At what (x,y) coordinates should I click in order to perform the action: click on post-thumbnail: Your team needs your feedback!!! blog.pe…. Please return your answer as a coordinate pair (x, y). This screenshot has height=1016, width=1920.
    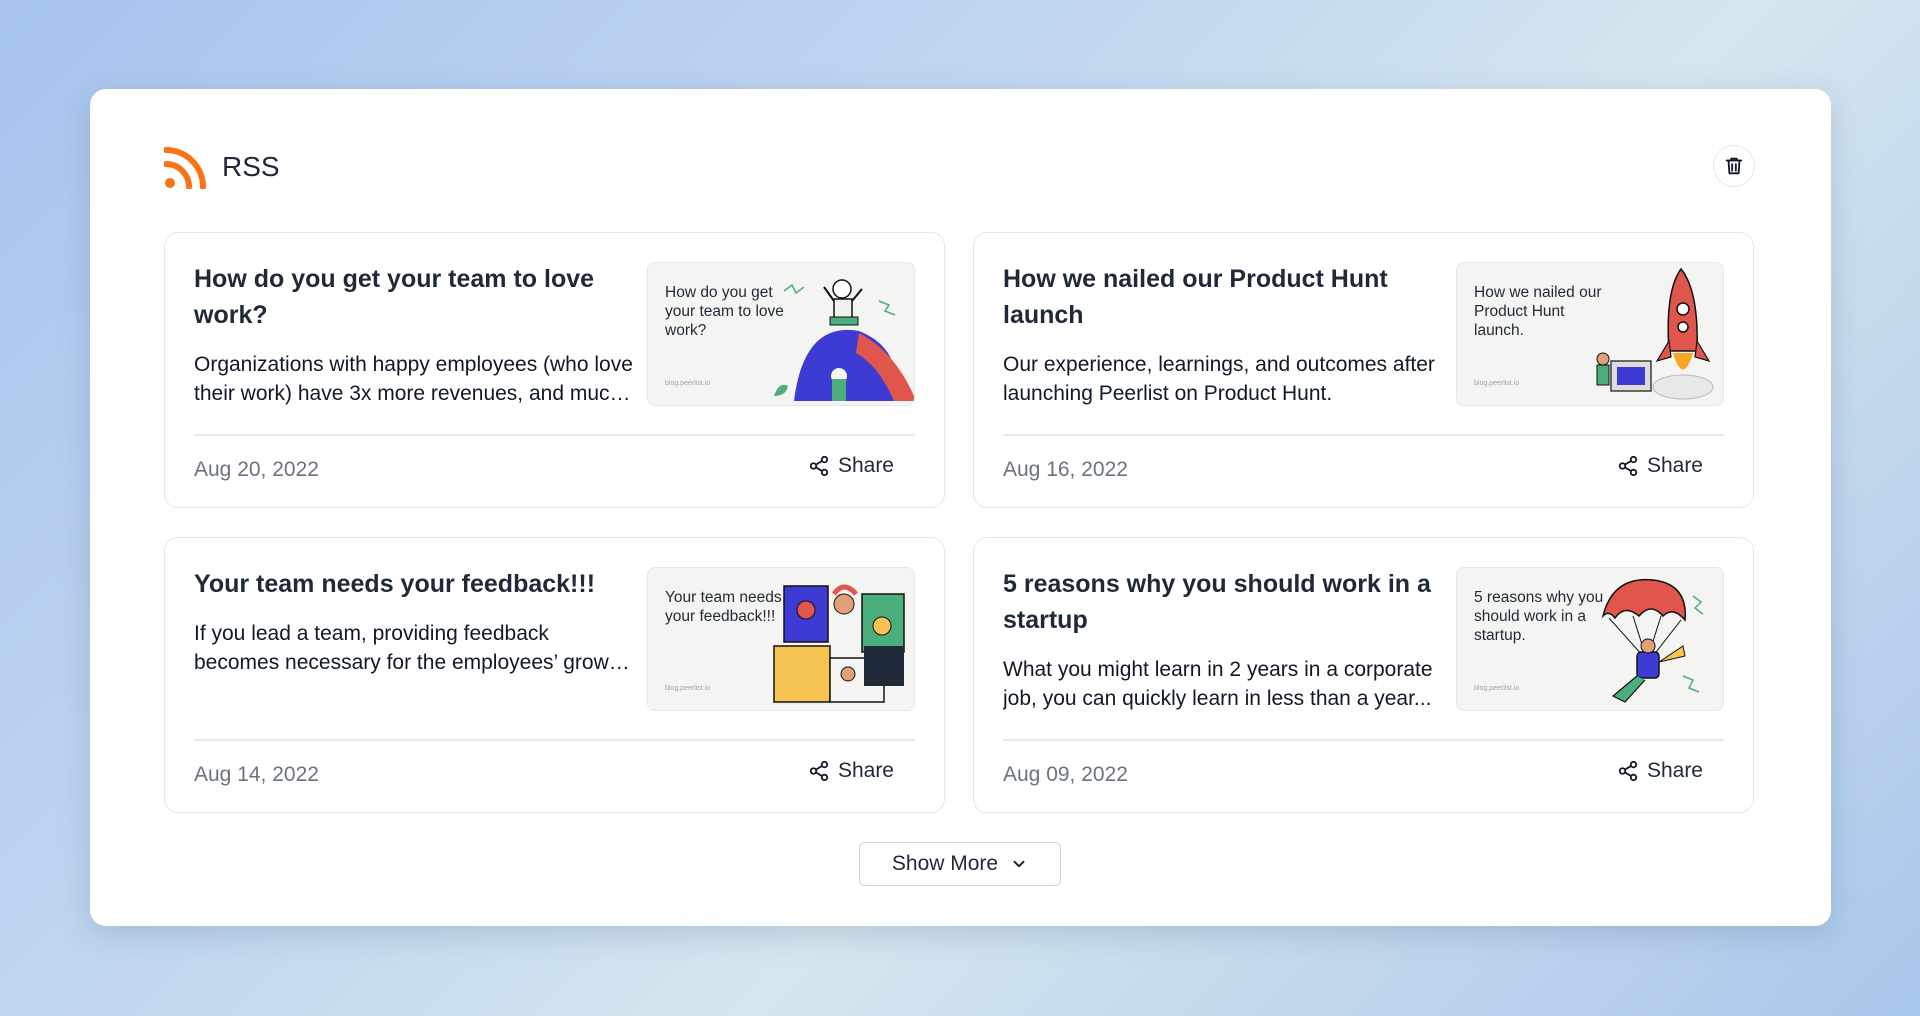
    Looking at the image, I should click on (781, 639).